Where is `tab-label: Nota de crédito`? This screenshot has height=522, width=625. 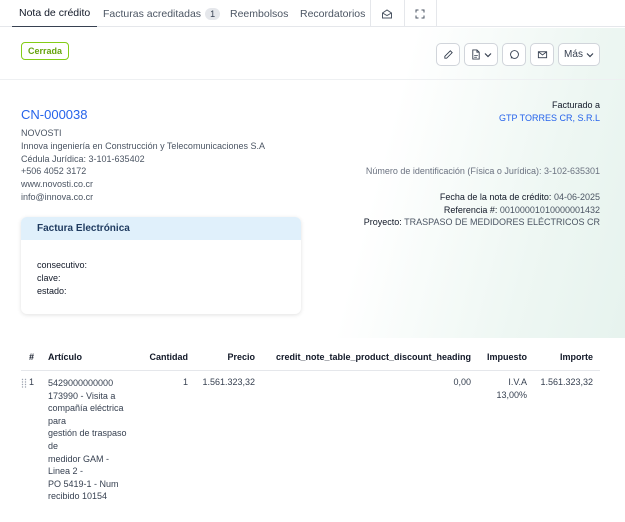
tab-label: Nota de crédito is located at coordinates (55, 13).